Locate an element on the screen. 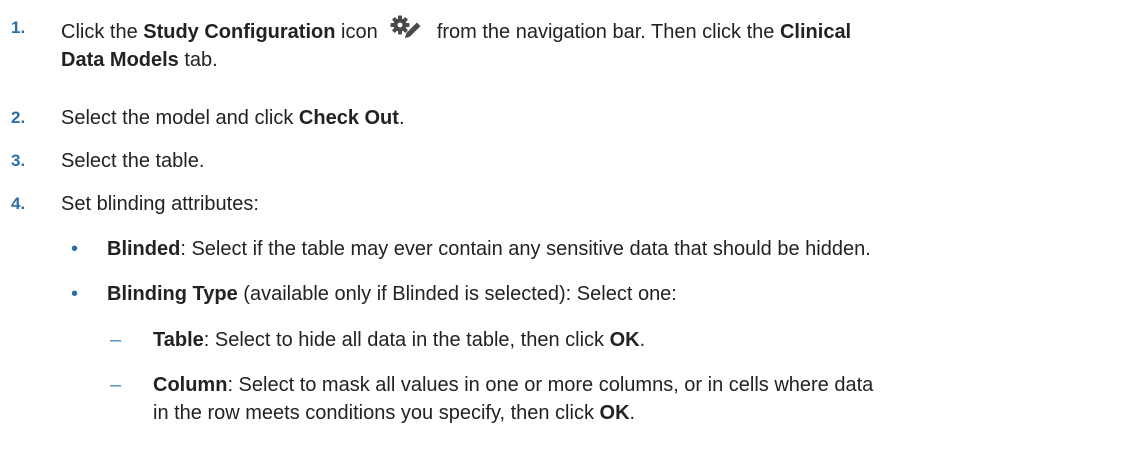  step-number: 1. is located at coordinates (18, 27).